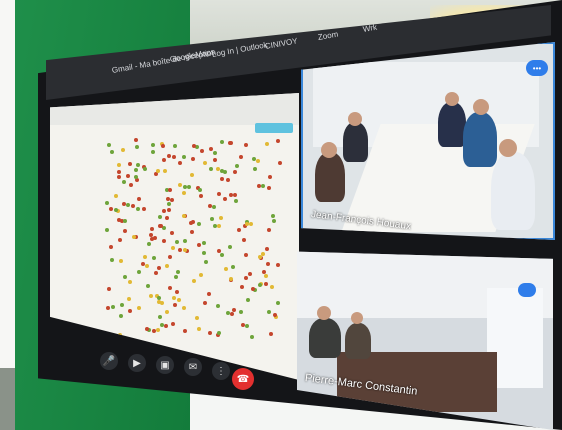 Image resolution: width=562 pixels, height=430 pixels. What do you see at coordinates (357, 318) in the screenshot?
I see `person-office-right-head` at bounding box center [357, 318].